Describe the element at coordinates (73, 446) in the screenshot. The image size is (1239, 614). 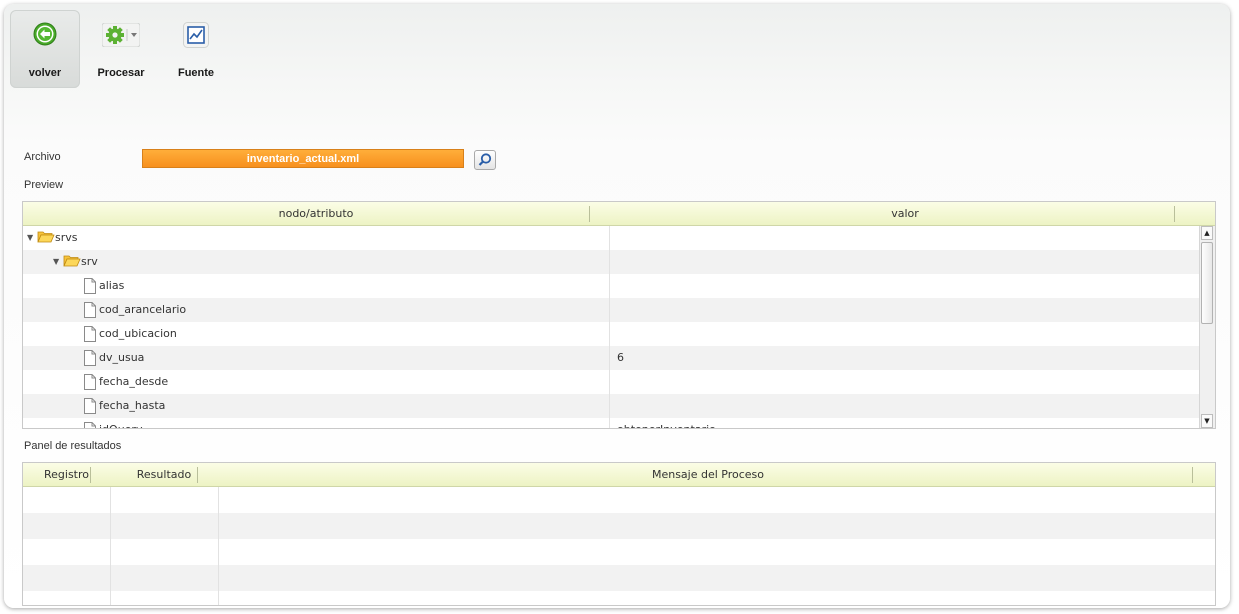
I see `results-panel-label: Panel de resultados` at that location.